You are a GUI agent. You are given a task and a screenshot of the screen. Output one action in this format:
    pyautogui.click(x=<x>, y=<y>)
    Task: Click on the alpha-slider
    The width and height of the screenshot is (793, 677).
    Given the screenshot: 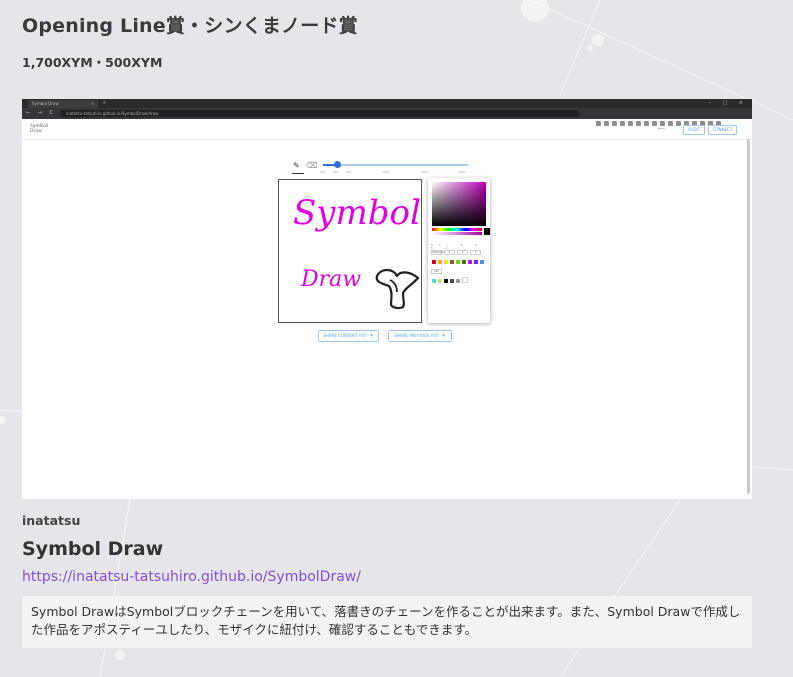 What is the action you would take?
    pyautogui.click(x=457, y=233)
    